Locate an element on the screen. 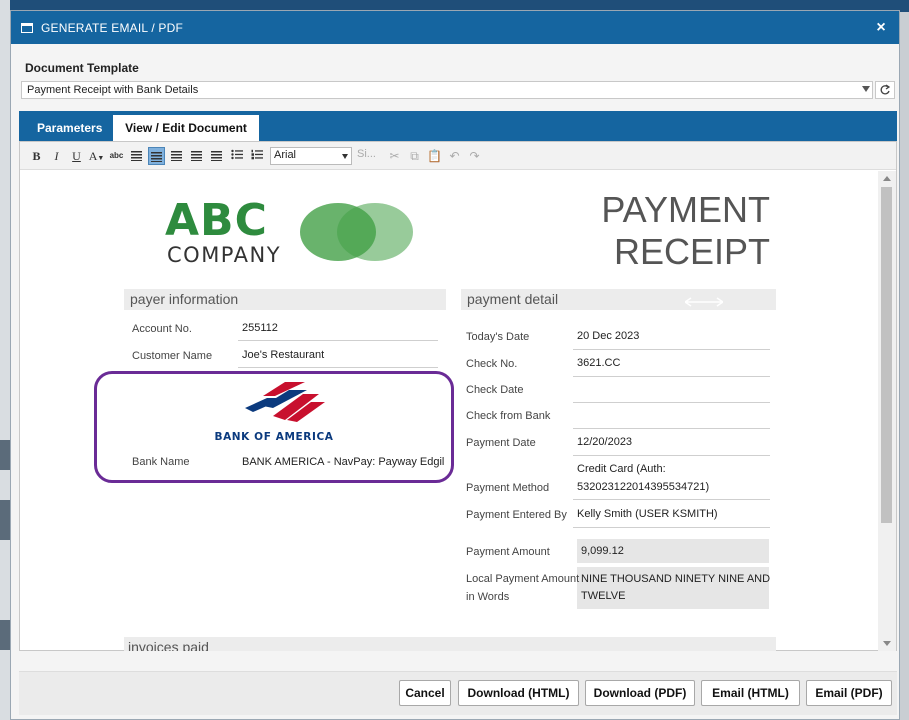 The image size is (909, 720). align-center-button is located at coordinates (156, 155).